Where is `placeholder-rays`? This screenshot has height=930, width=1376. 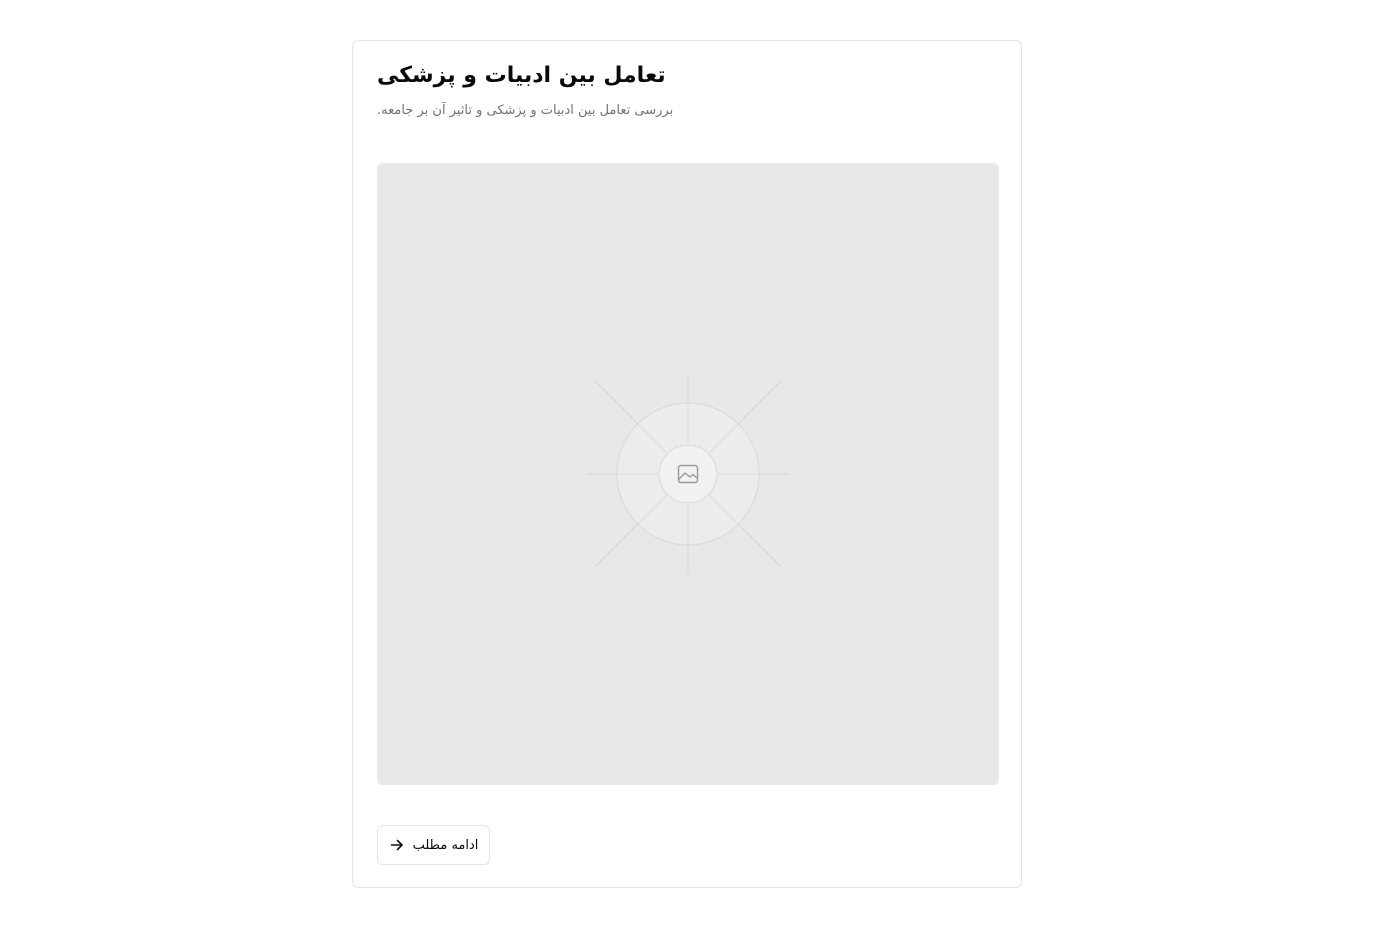 placeholder-rays is located at coordinates (688, 474).